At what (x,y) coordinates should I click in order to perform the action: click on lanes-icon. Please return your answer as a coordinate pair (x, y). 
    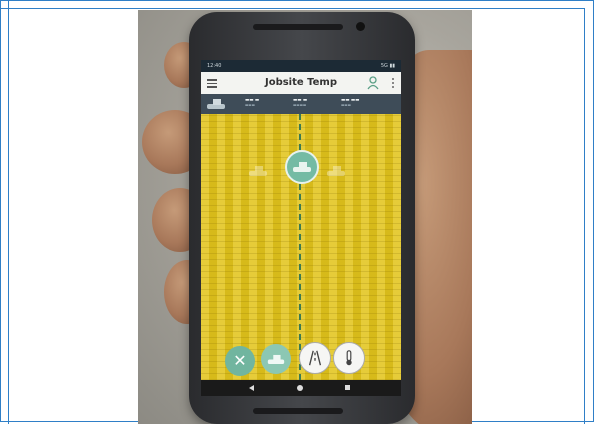
    Looking at the image, I should click on (315, 358).